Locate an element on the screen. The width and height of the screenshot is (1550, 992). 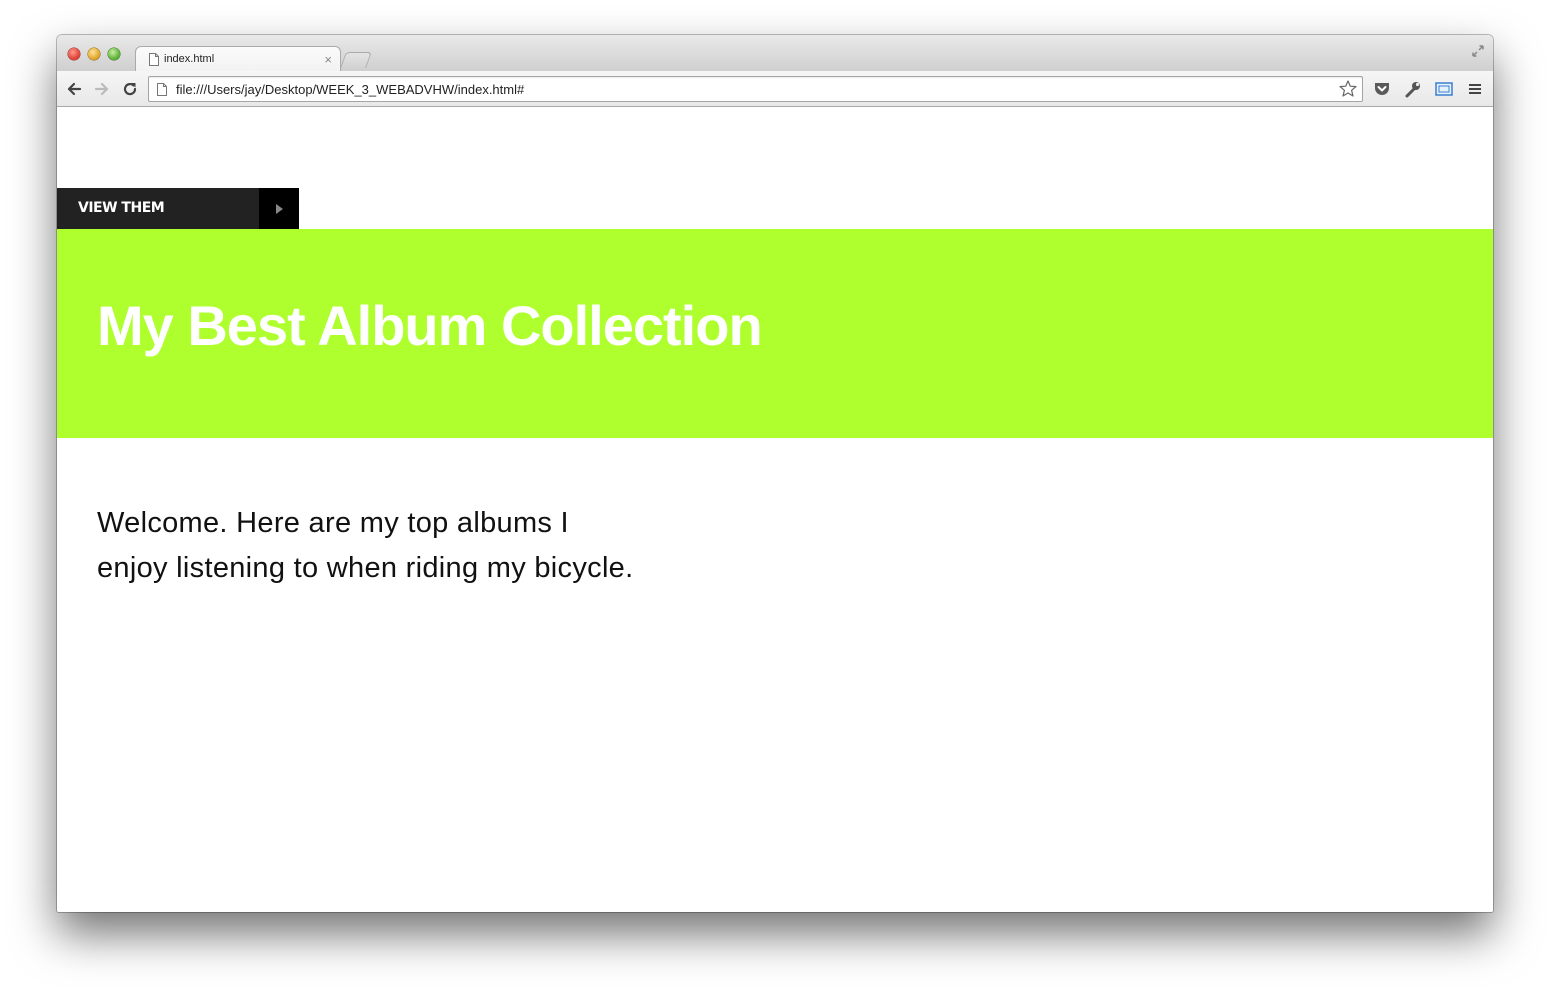
wrench-icon is located at coordinates (1413, 89).